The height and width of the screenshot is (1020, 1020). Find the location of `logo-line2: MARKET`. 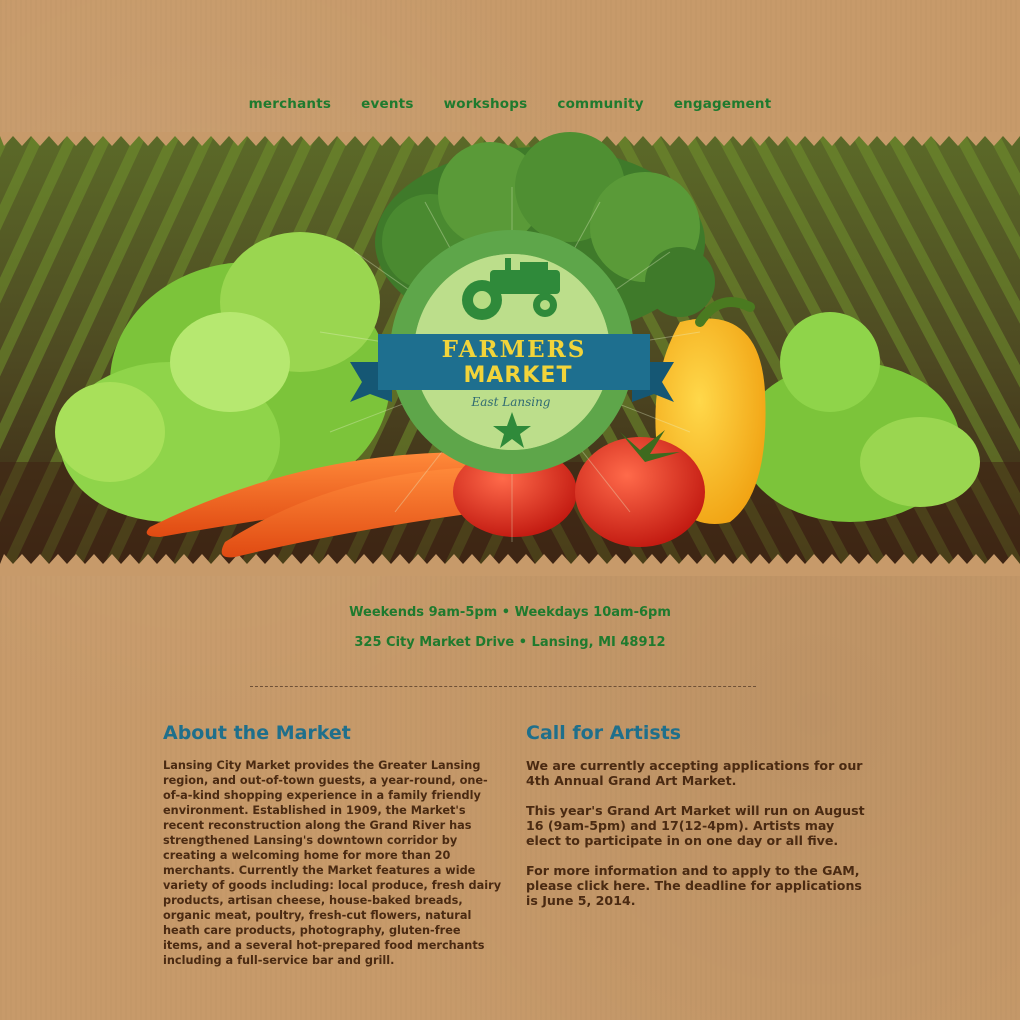

logo-line2: MARKET is located at coordinates (518, 375).